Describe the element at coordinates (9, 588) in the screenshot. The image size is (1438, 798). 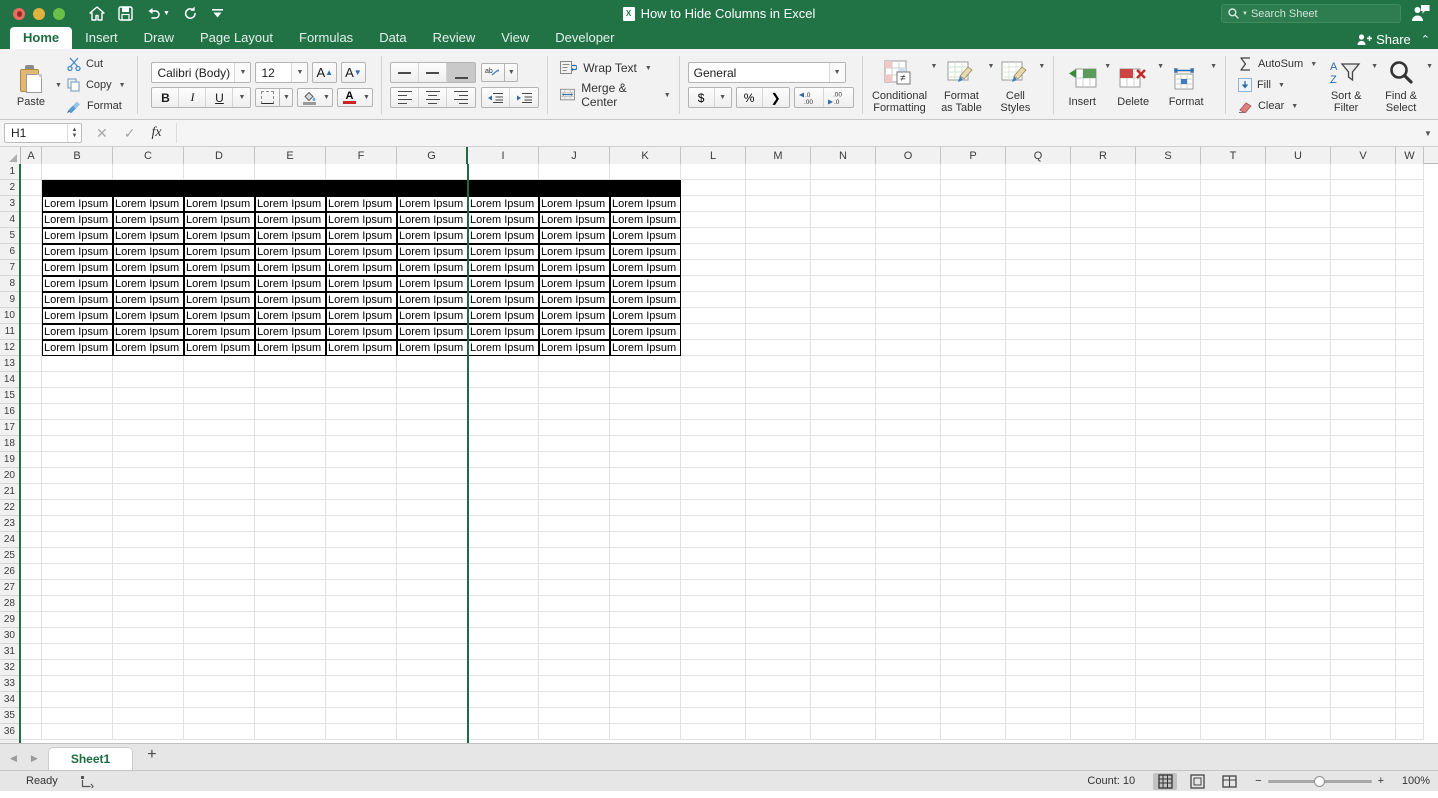
I see `row-header-27: 27` at that location.